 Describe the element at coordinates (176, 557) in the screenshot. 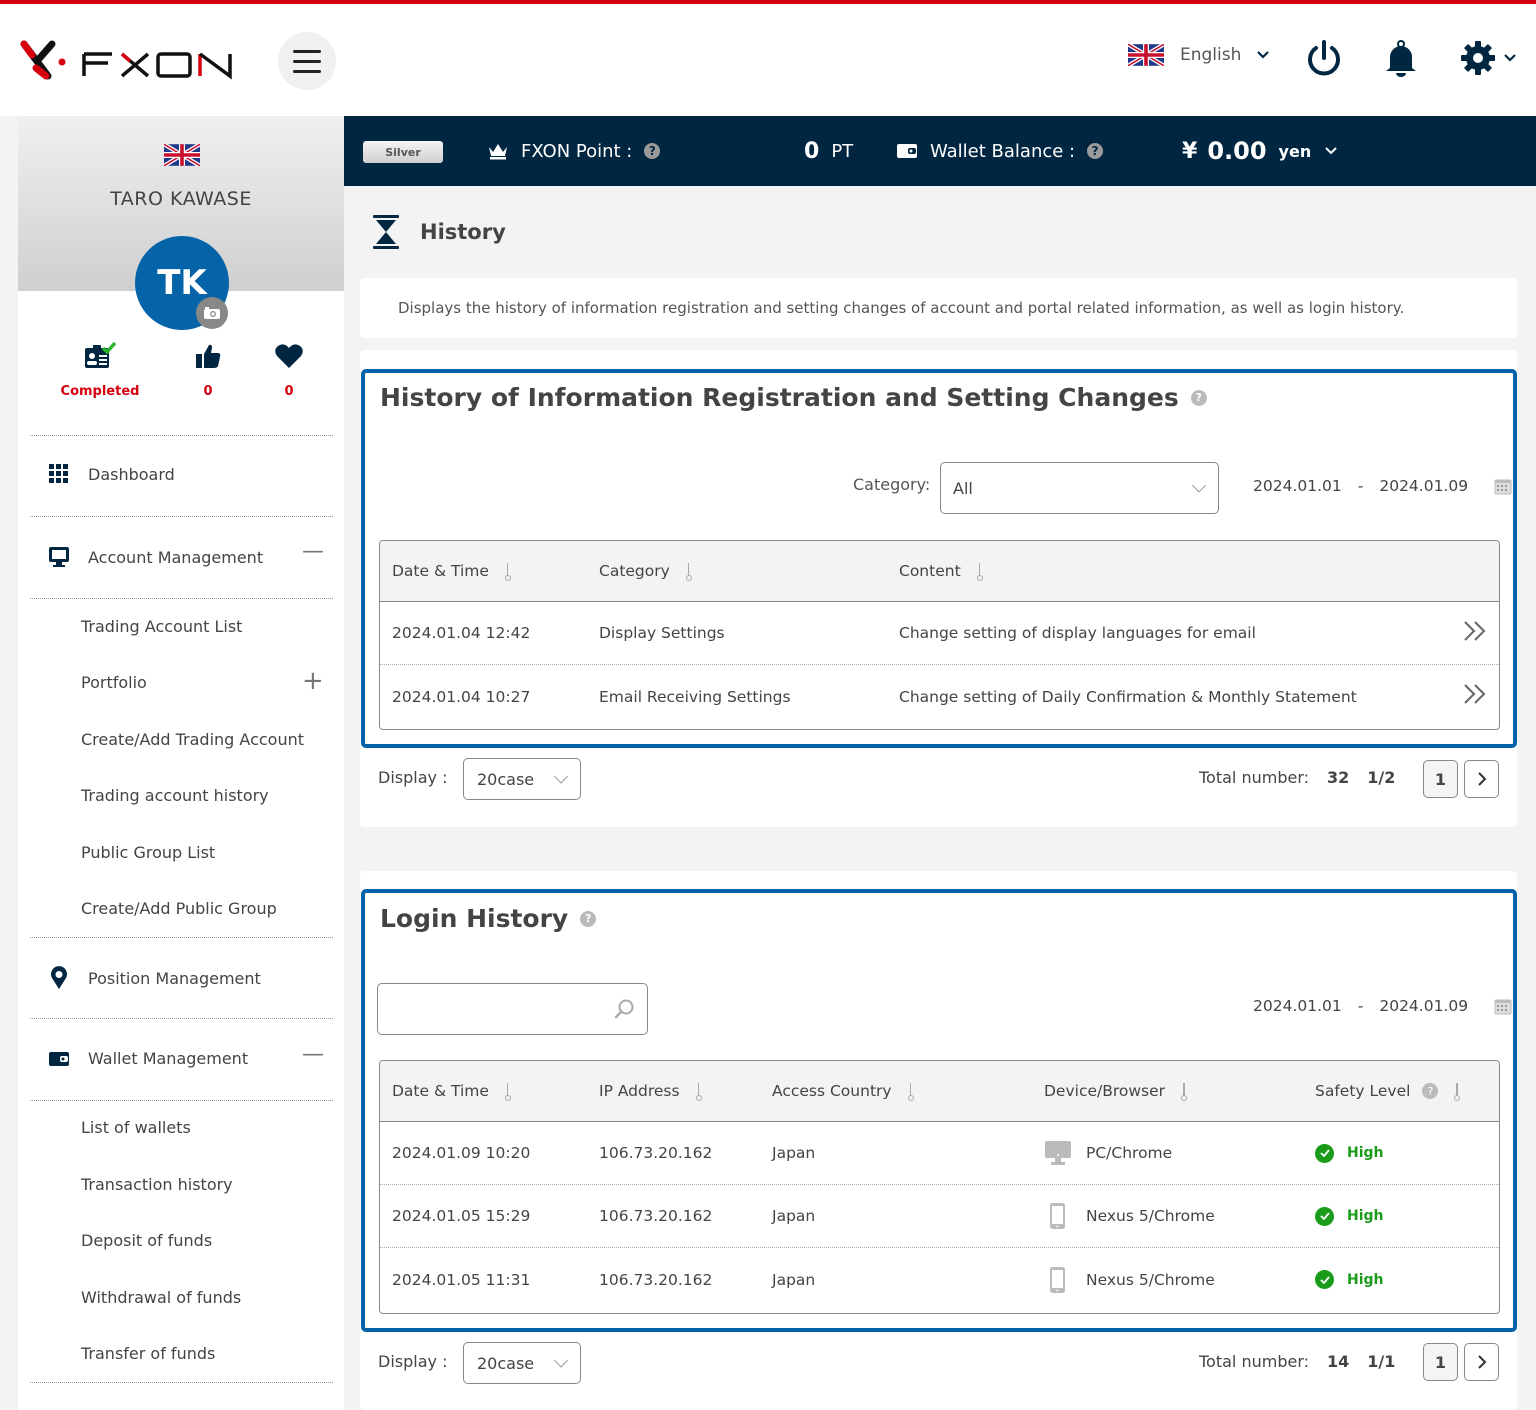

I see `sidebar-item-label: Account Management` at that location.